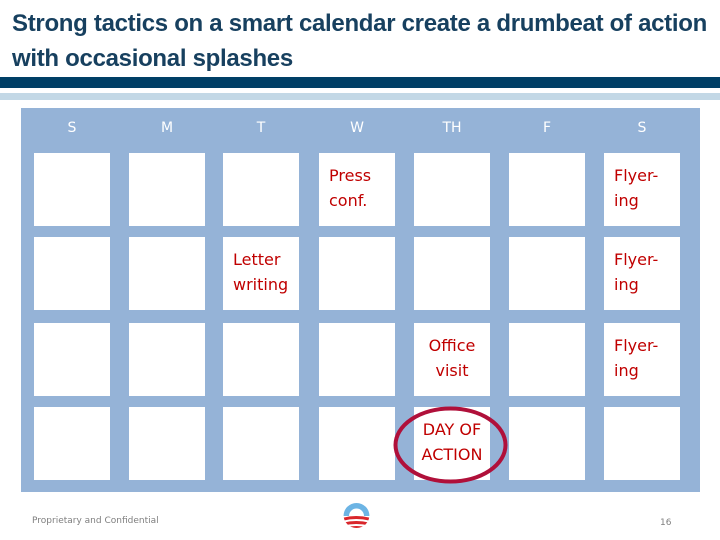  Describe the element at coordinates (261, 128) in the screenshot. I see `day-header-2: T` at that location.